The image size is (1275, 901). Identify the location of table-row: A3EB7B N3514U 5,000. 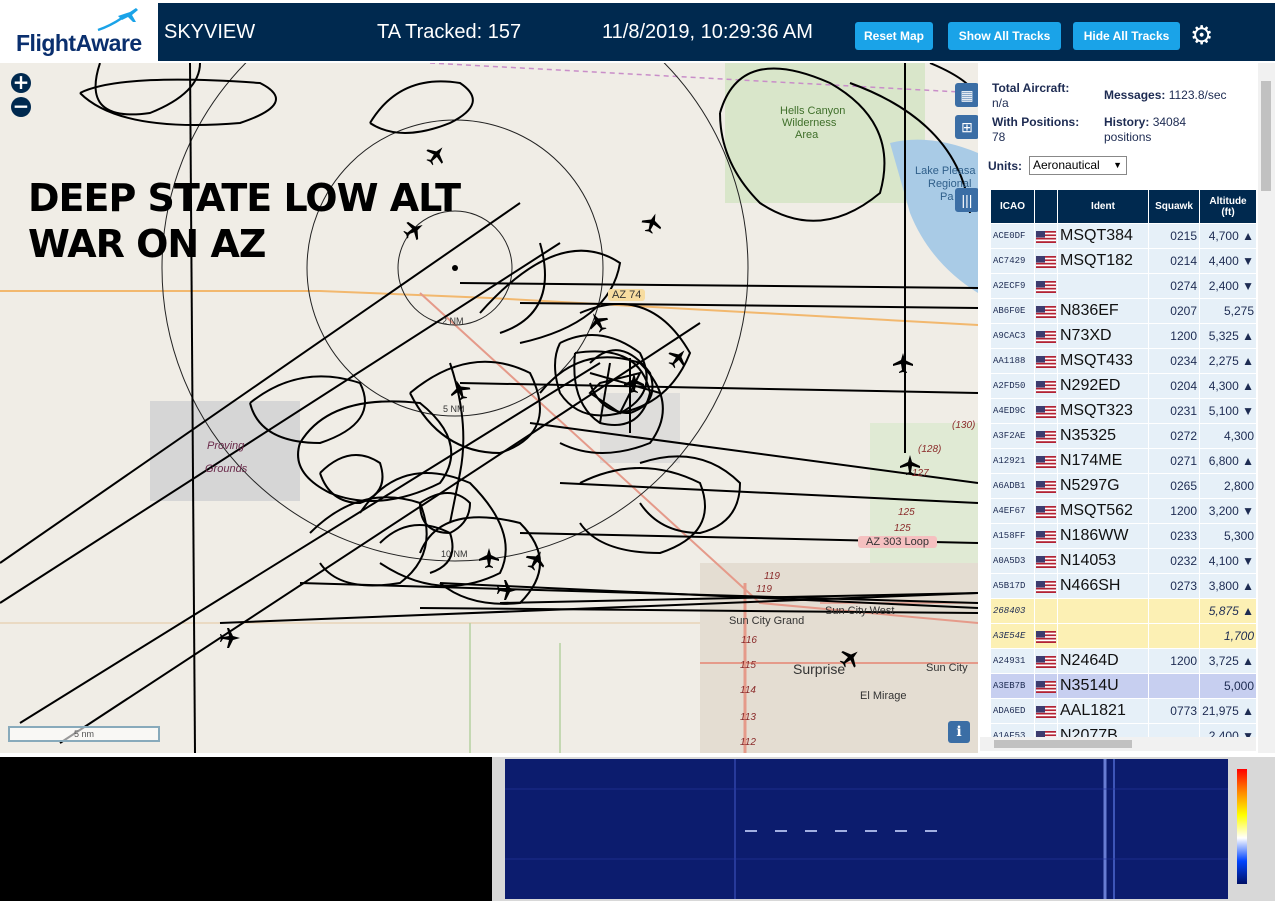
(1123, 686).